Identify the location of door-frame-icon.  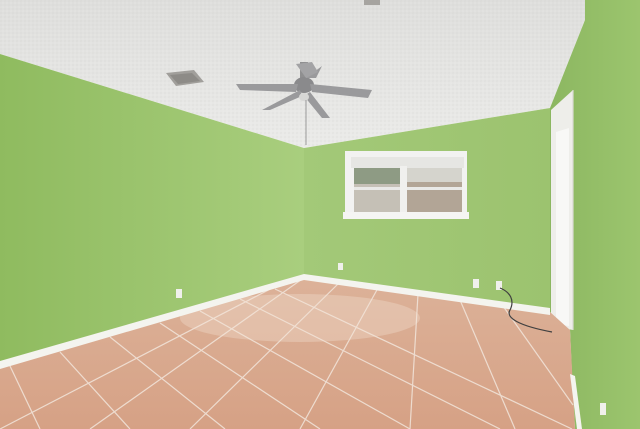
(562, 210).